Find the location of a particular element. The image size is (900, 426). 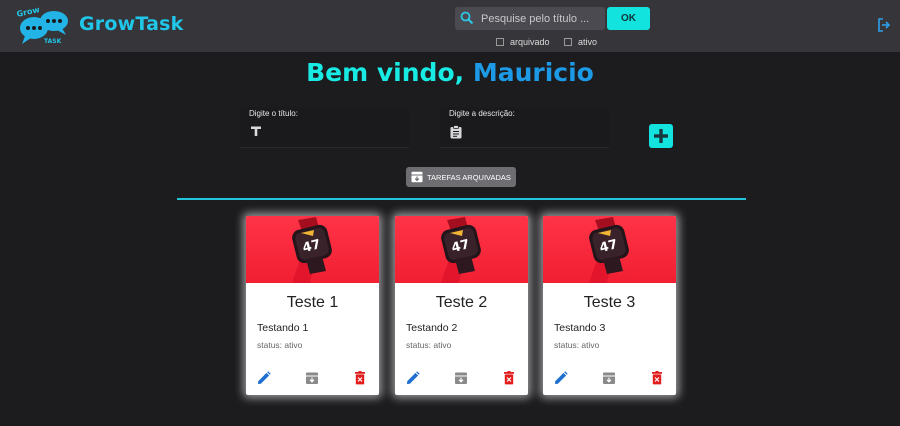

active-label: ativo is located at coordinates (588, 42).